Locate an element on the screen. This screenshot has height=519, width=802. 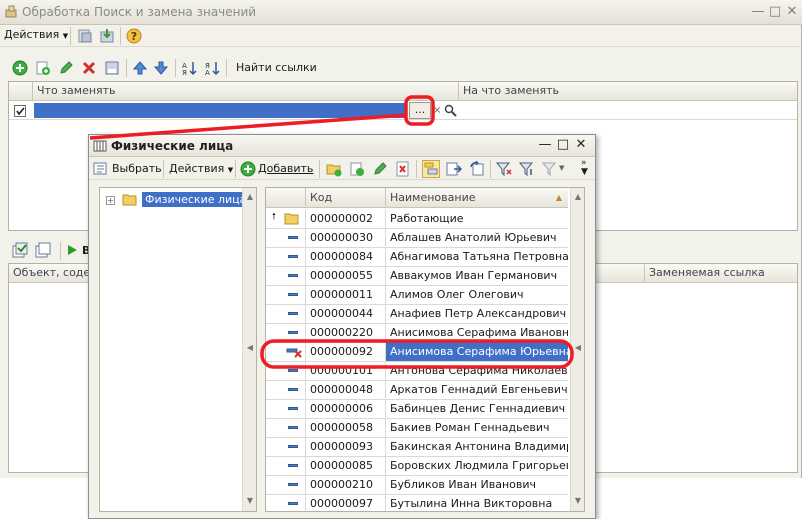
list-row: 000000011 Алимов Олег Олегович is located at coordinates (417, 295).